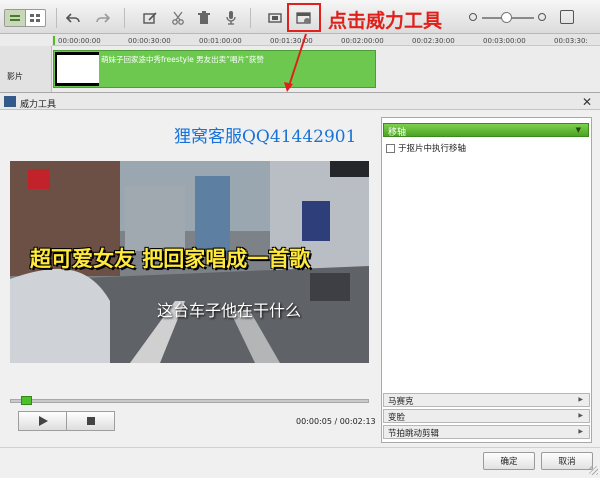 The image size is (600, 478). Describe the element at coordinates (336, 421) in the screenshot. I see `time-display: 00:00:05 / 00:02:13` at that location.